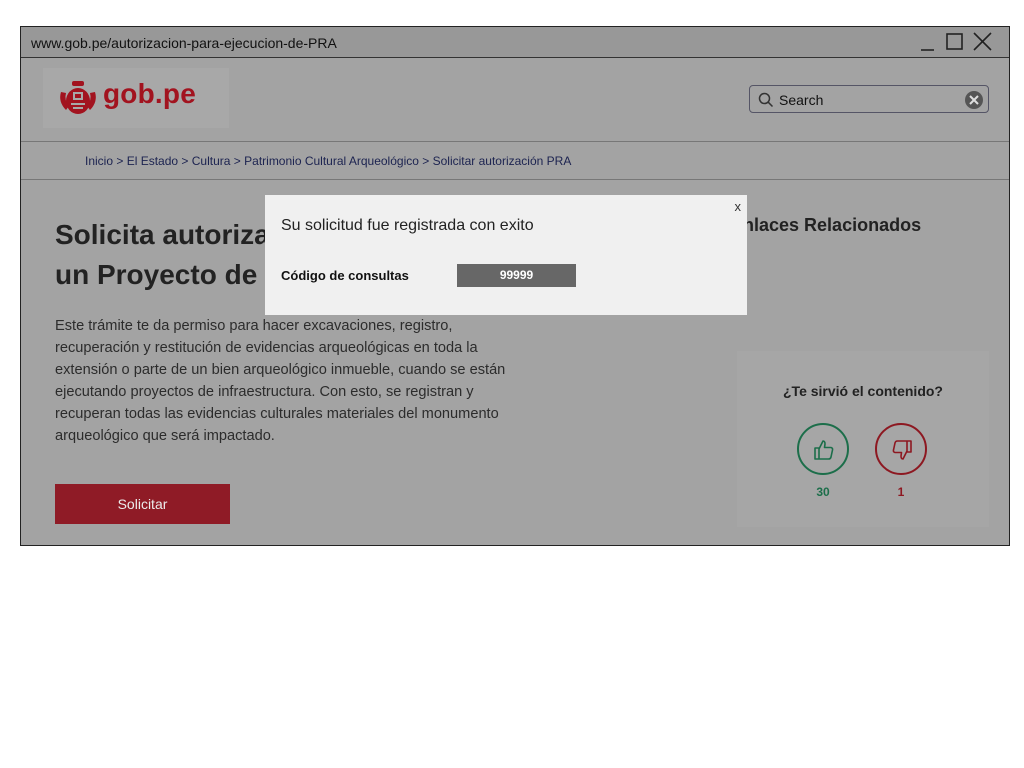  I want to click on breadcrumb-item-patrimonio: Patrimonio Cultural Arqueológico, so click(331, 161).